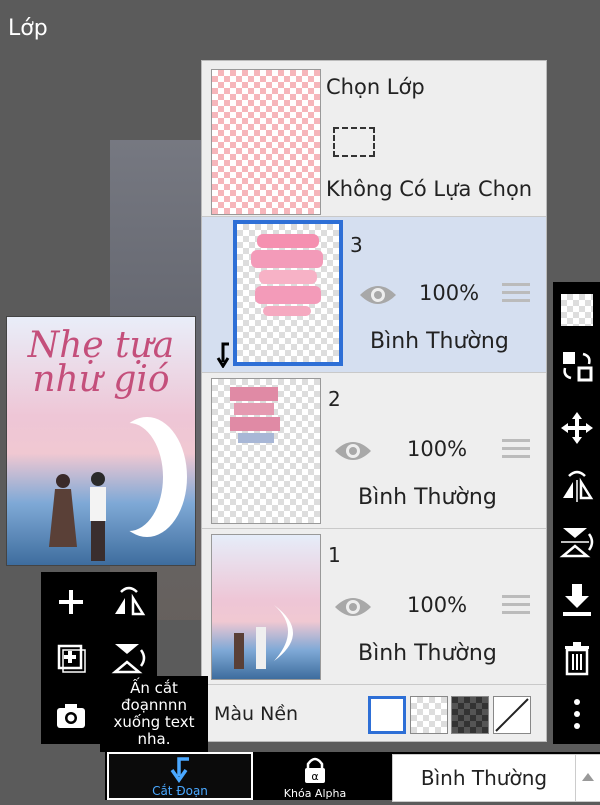 The image size is (600, 805). Describe the element at coordinates (374, 451) in the screenshot. I see `layer-row-2: 2 100% Bình Thường` at that location.